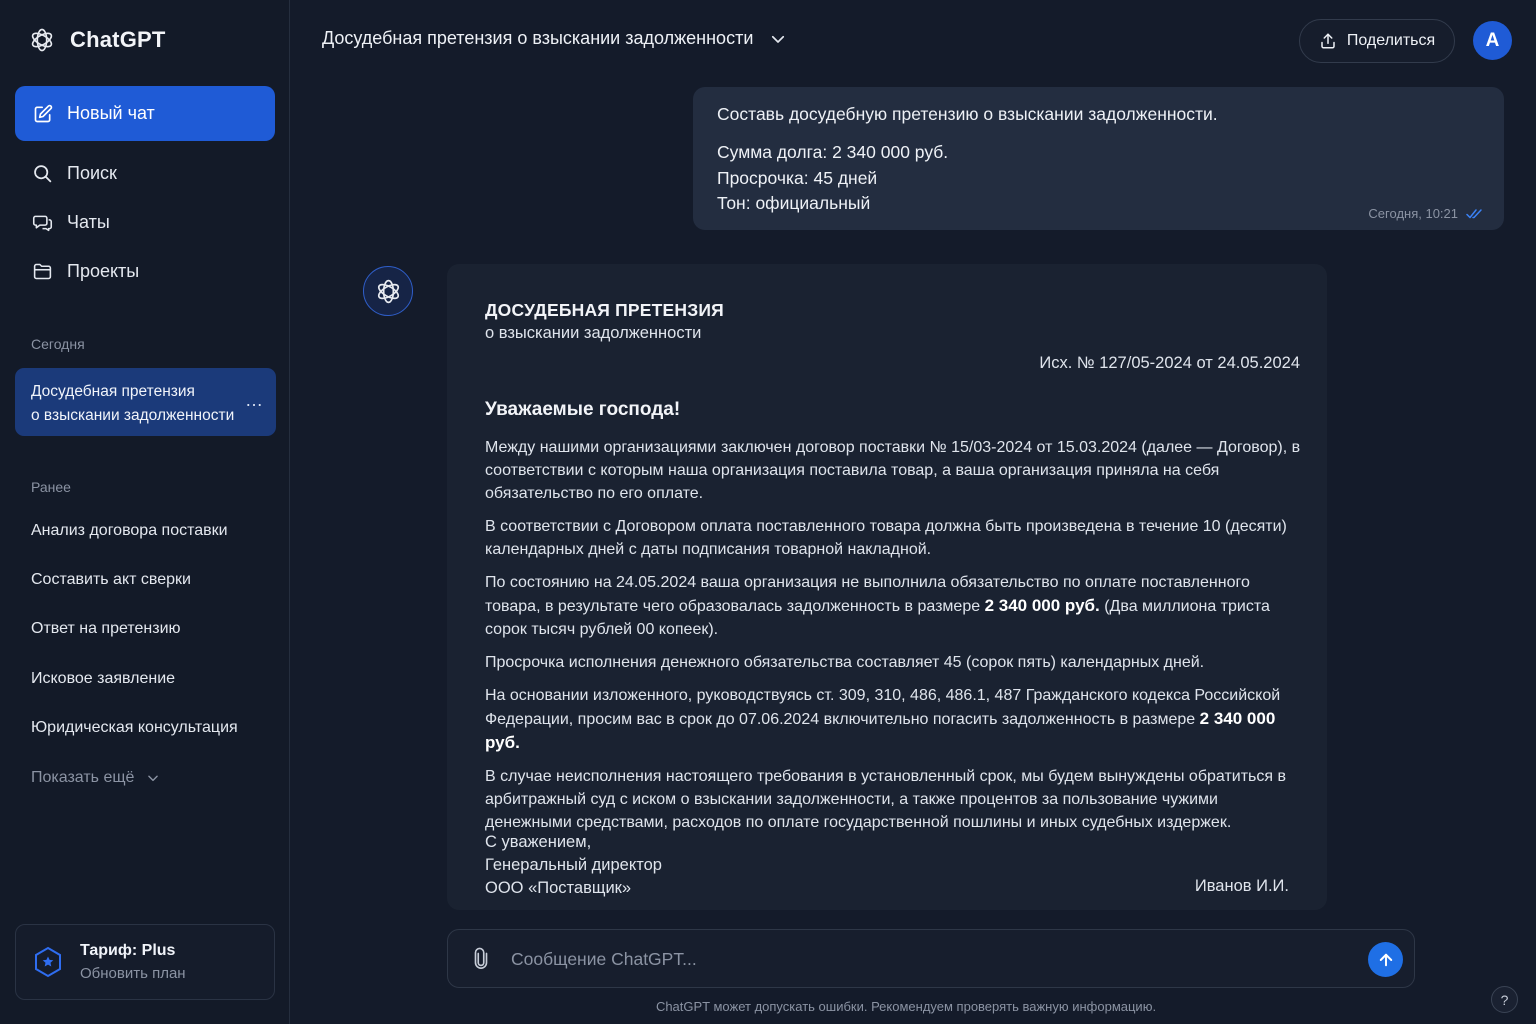 This screenshot has height=1024, width=1536. What do you see at coordinates (88, 221) in the screenshot?
I see `nav-chats-label: Чаты` at bounding box center [88, 221].